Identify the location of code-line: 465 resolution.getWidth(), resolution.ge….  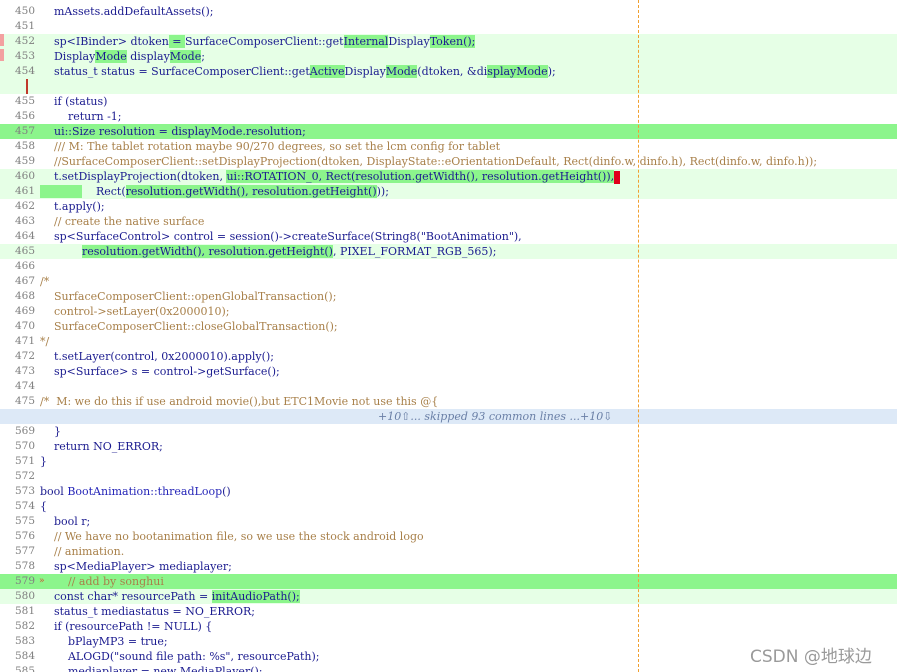
(448, 251).